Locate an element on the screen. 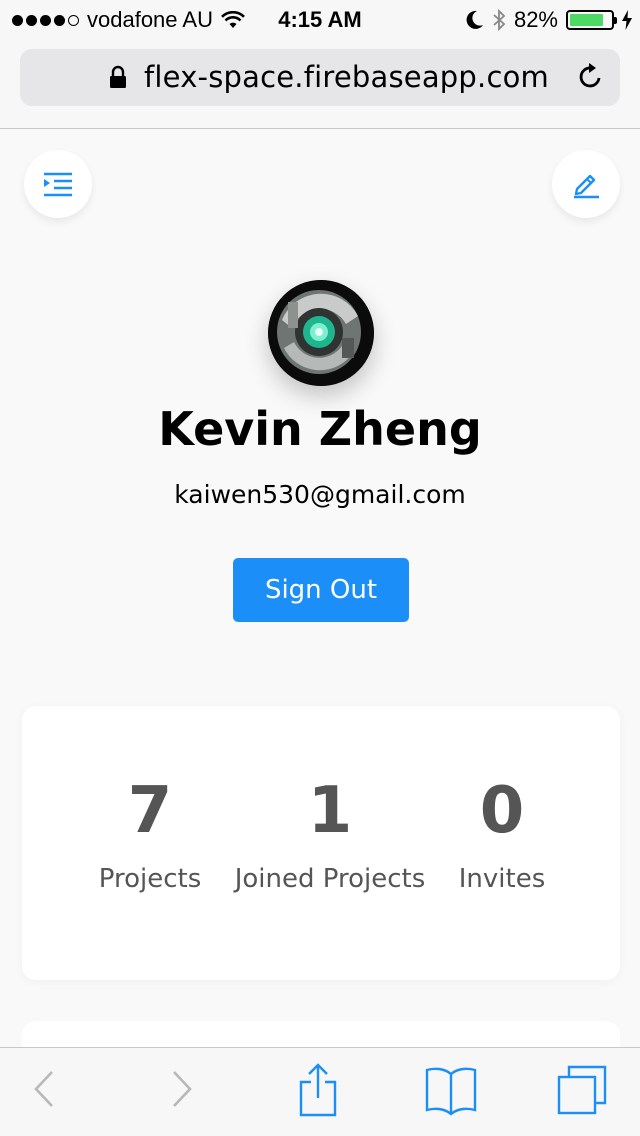  lock-icon is located at coordinates (118, 76).